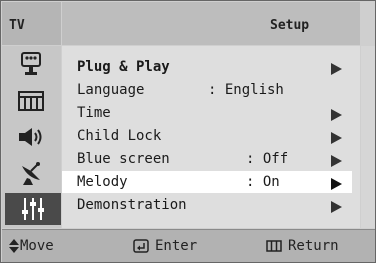 This screenshot has width=376, height=263. I want to click on menu-item-label: Time, so click(94, 113).